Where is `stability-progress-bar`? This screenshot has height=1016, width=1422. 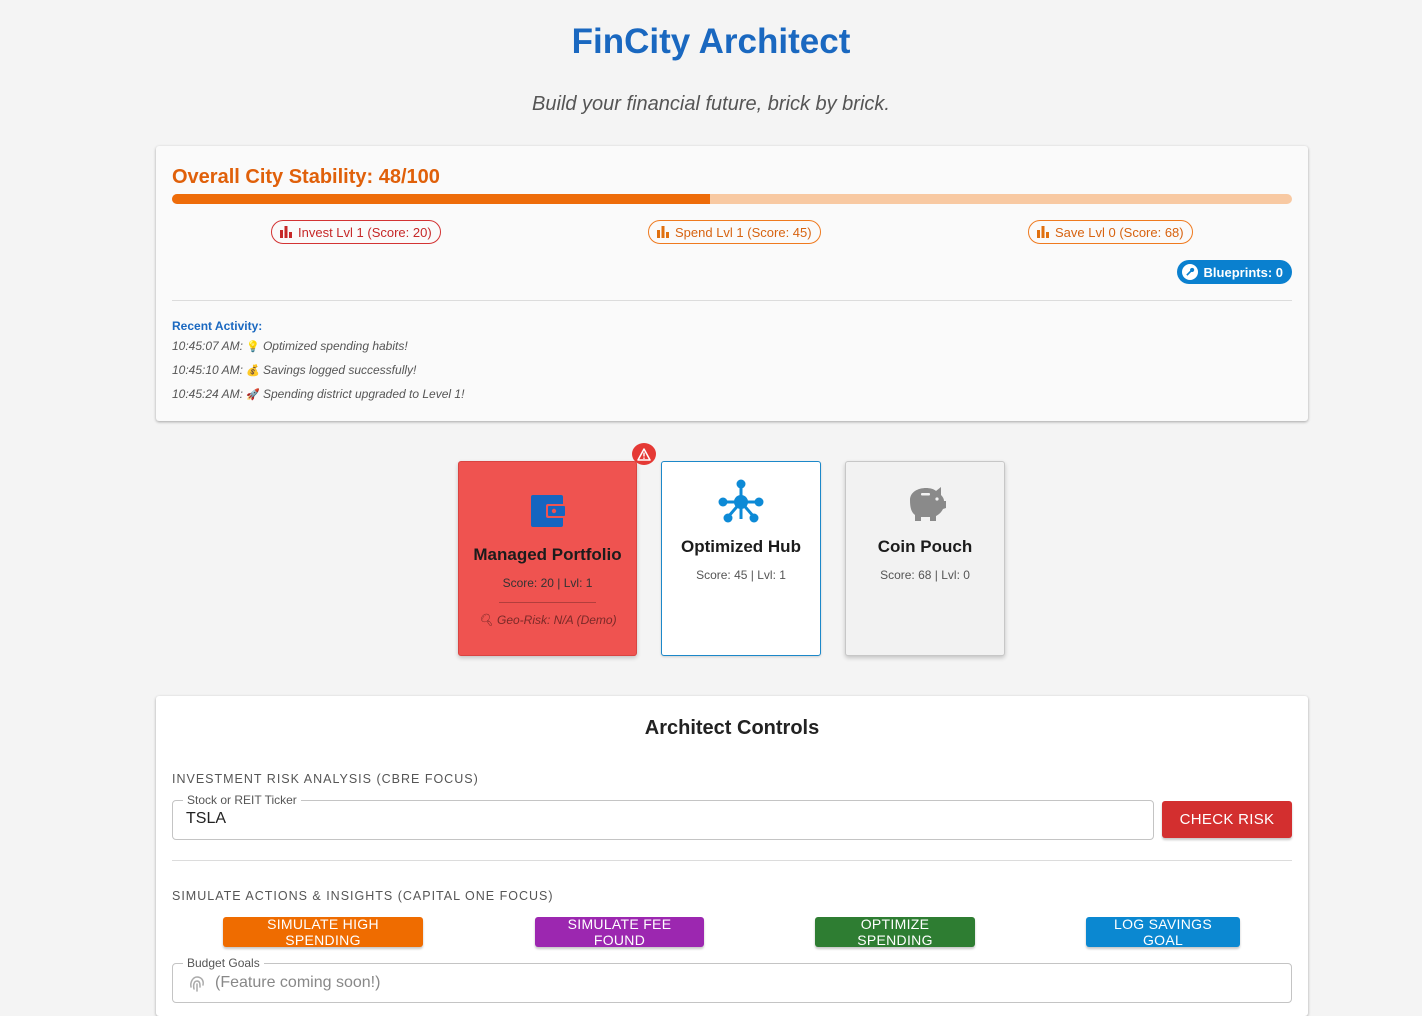 stability-progress-bar is located at coordinates (732, 199).